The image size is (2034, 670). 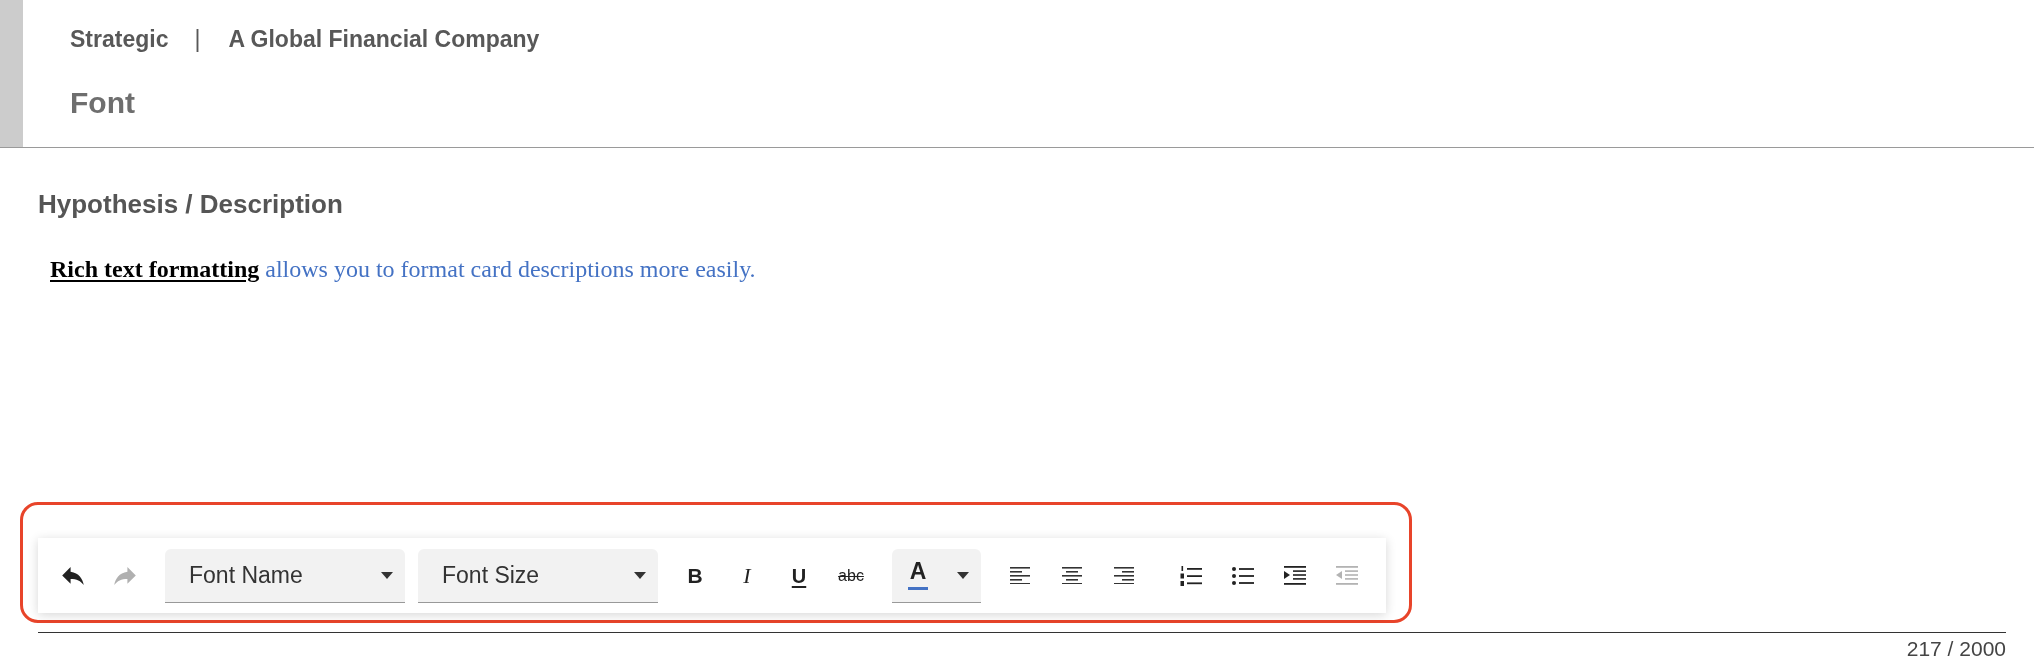 I want to click on toolbar-dropdown: Font Size, so click(x=538, y=575).